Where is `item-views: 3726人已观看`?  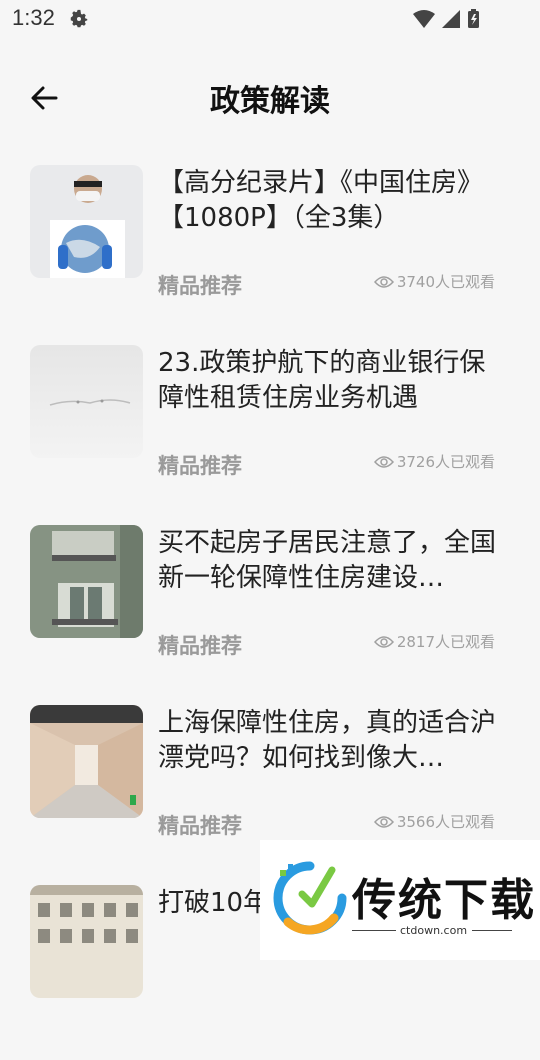
item-views: 3726人已观看 is located at coordinates (434, 461).